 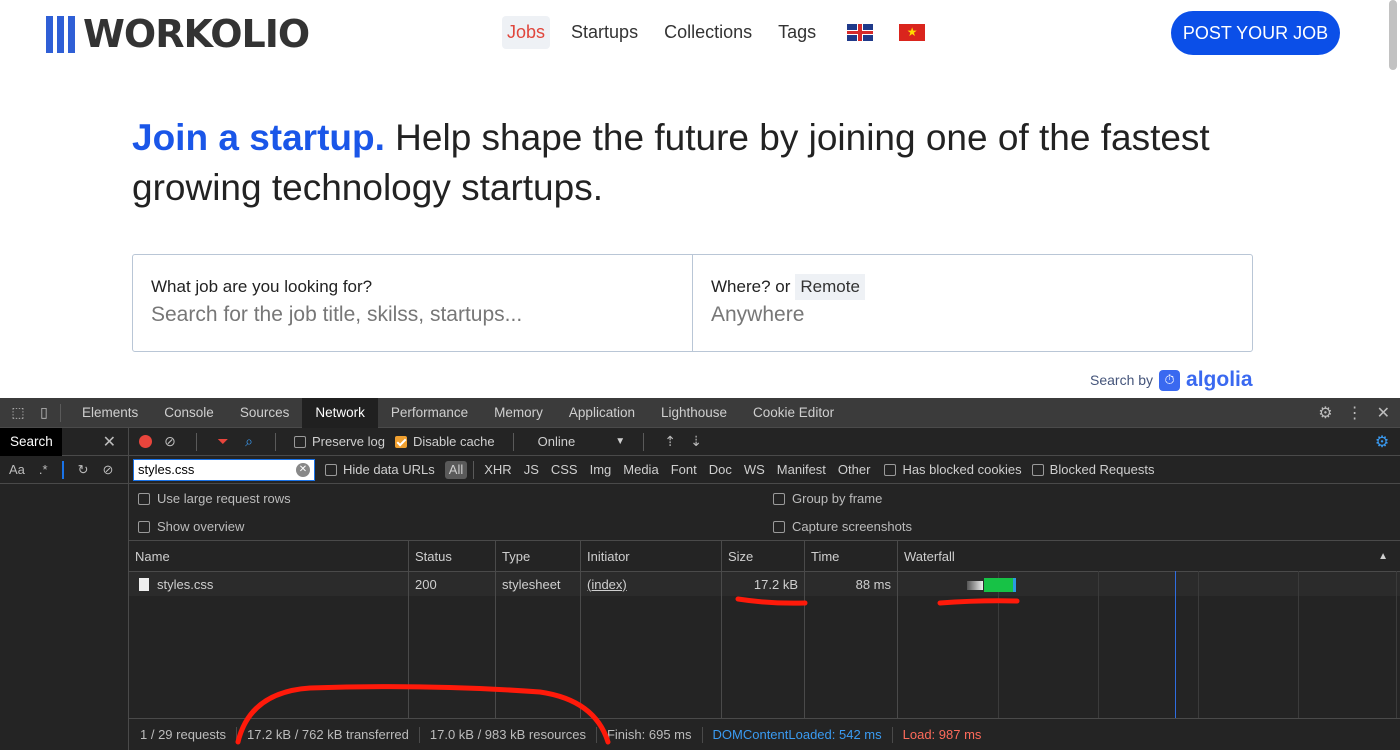 What do you see at coordinates (18, 412) in the screenshot?
I see `inspect-element-icon: ⬚` at bounding box center [18, 412].